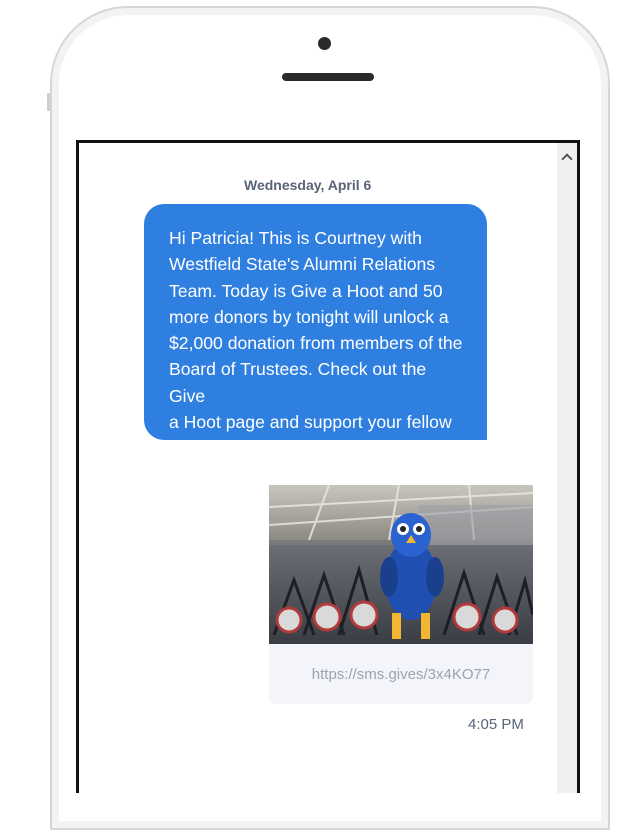  I want to click on gym-mascot-photo, so click(401, 564).